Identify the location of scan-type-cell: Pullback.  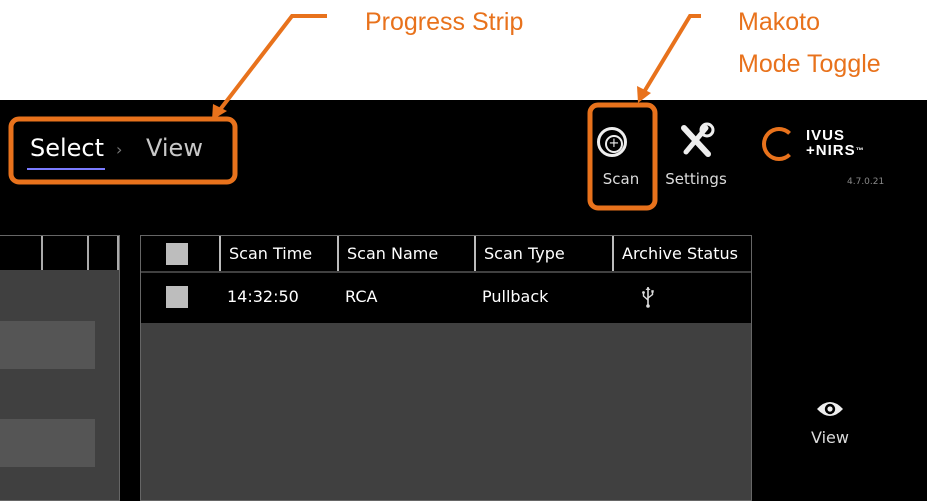
(515, 296).